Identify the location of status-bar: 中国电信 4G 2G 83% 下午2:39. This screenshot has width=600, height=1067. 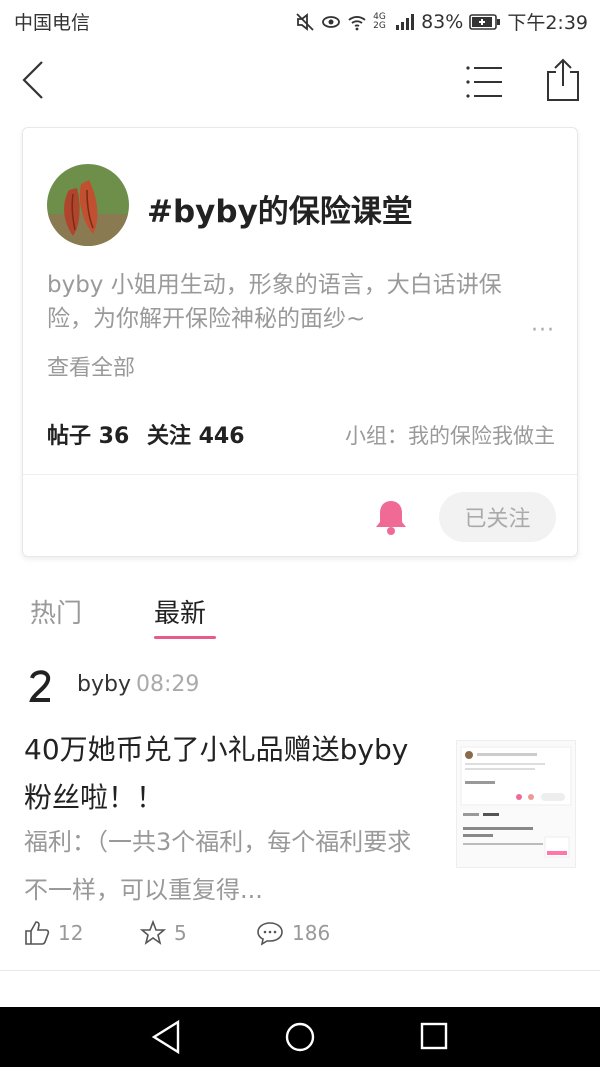
(300, 20).